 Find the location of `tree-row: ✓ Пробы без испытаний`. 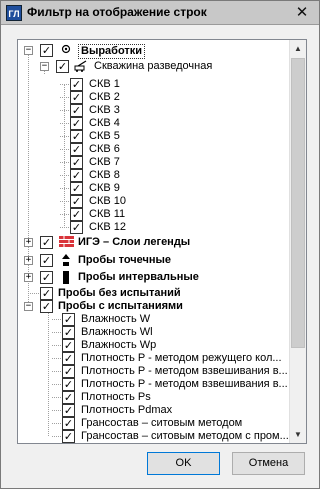

tree-row: ✓ Пробы без испытаний is located at coordinates (154, 293).